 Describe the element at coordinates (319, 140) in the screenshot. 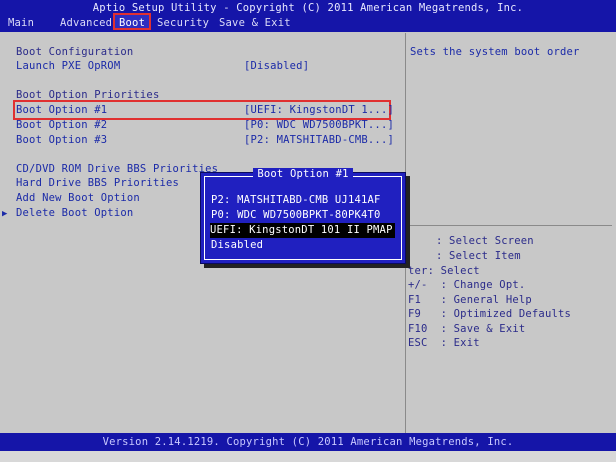

I see `boot-option-3-value: [P2: MATSHITABD-CMB...]` at that location.